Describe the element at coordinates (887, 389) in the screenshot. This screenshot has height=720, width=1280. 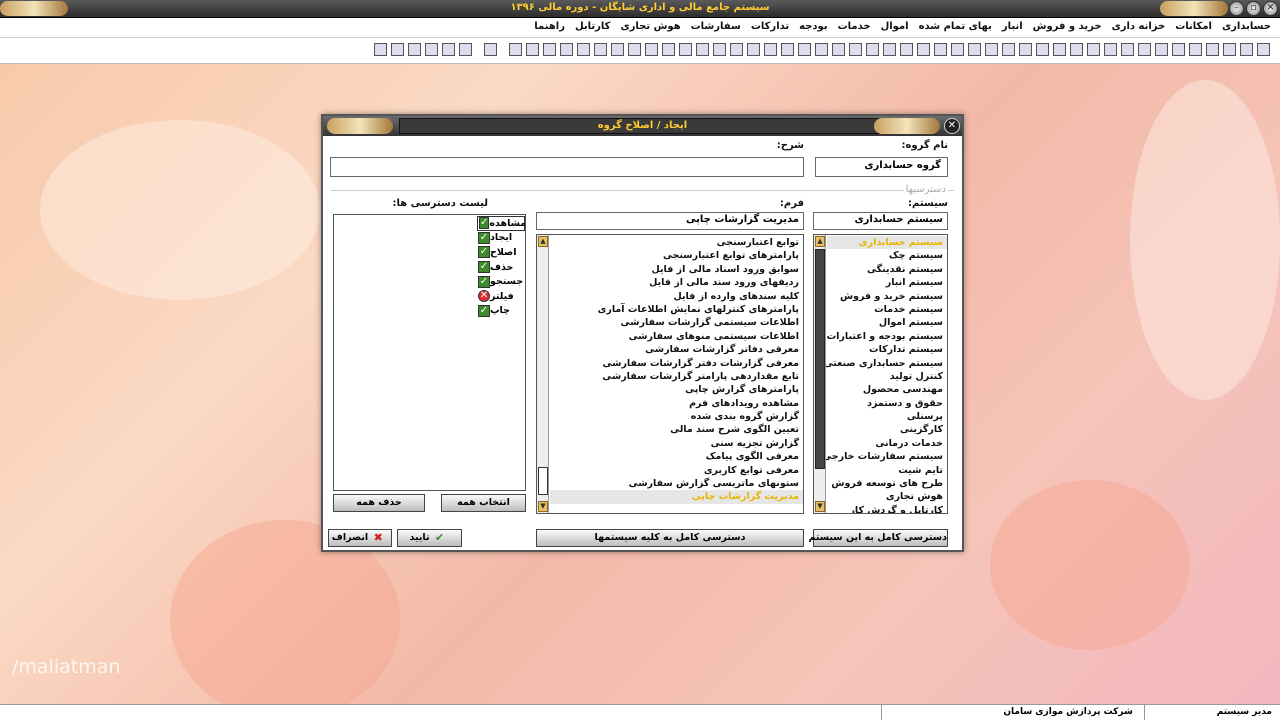
I see `system-list-item: مهندسی محصول` at that location.